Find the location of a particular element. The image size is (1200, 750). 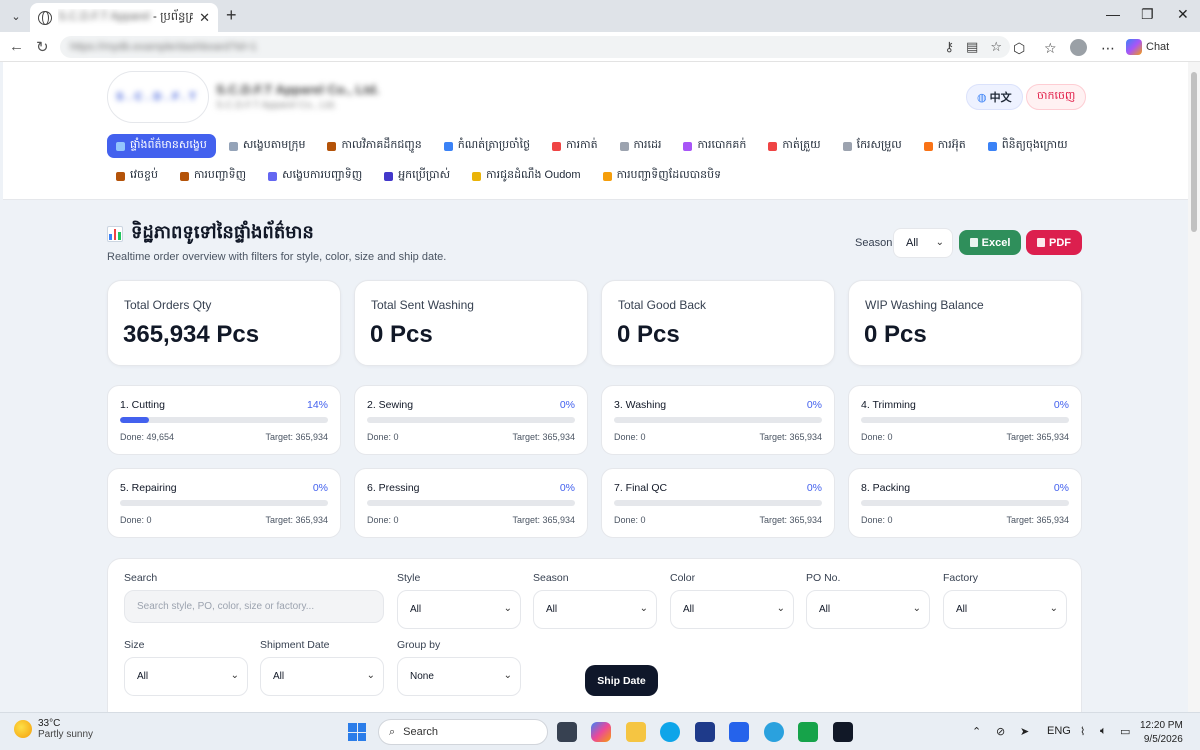

store-icon is located at coordinates (705, 732).